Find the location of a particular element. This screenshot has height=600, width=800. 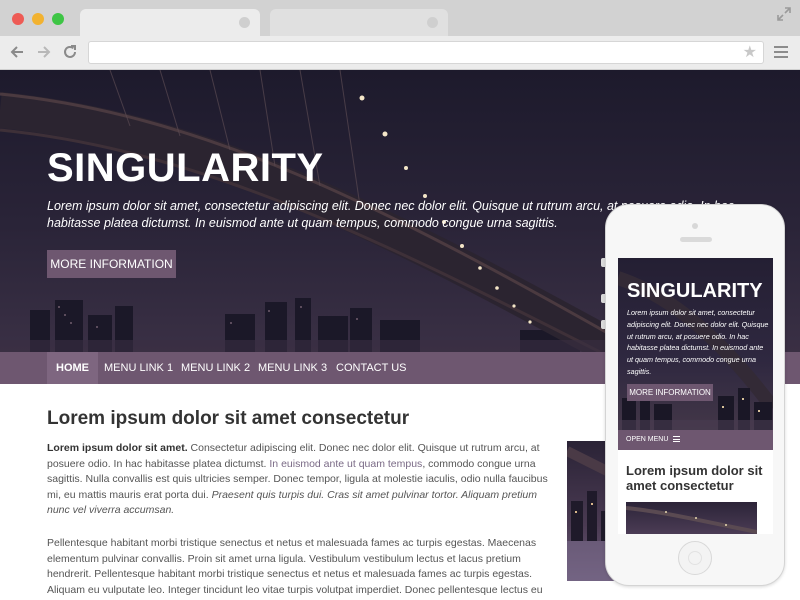

content-heading: Lorem ipsum dolor sit amet consectetur is located at coordinates (228, 418).